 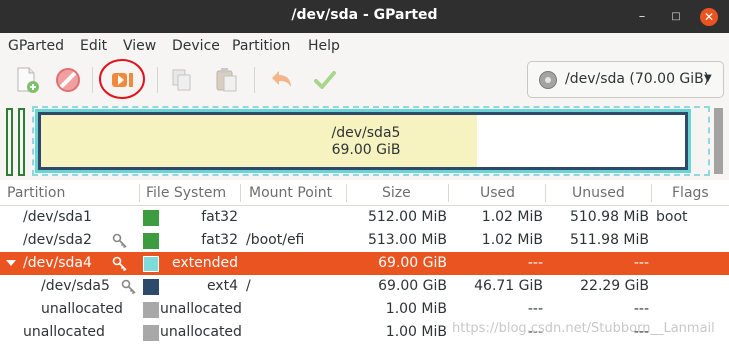 What do you see at coordinates (275, 240) in the screenshot?
I see `mount-point: /boot/efi` at bounding box center [275, 240].